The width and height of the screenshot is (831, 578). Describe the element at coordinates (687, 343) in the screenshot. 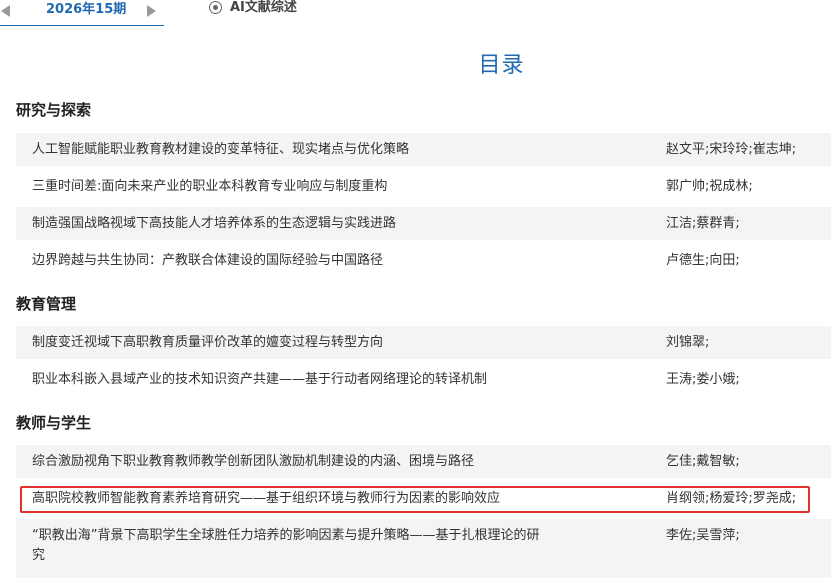

I see `article-authors: 刘锦翠;` at that location.